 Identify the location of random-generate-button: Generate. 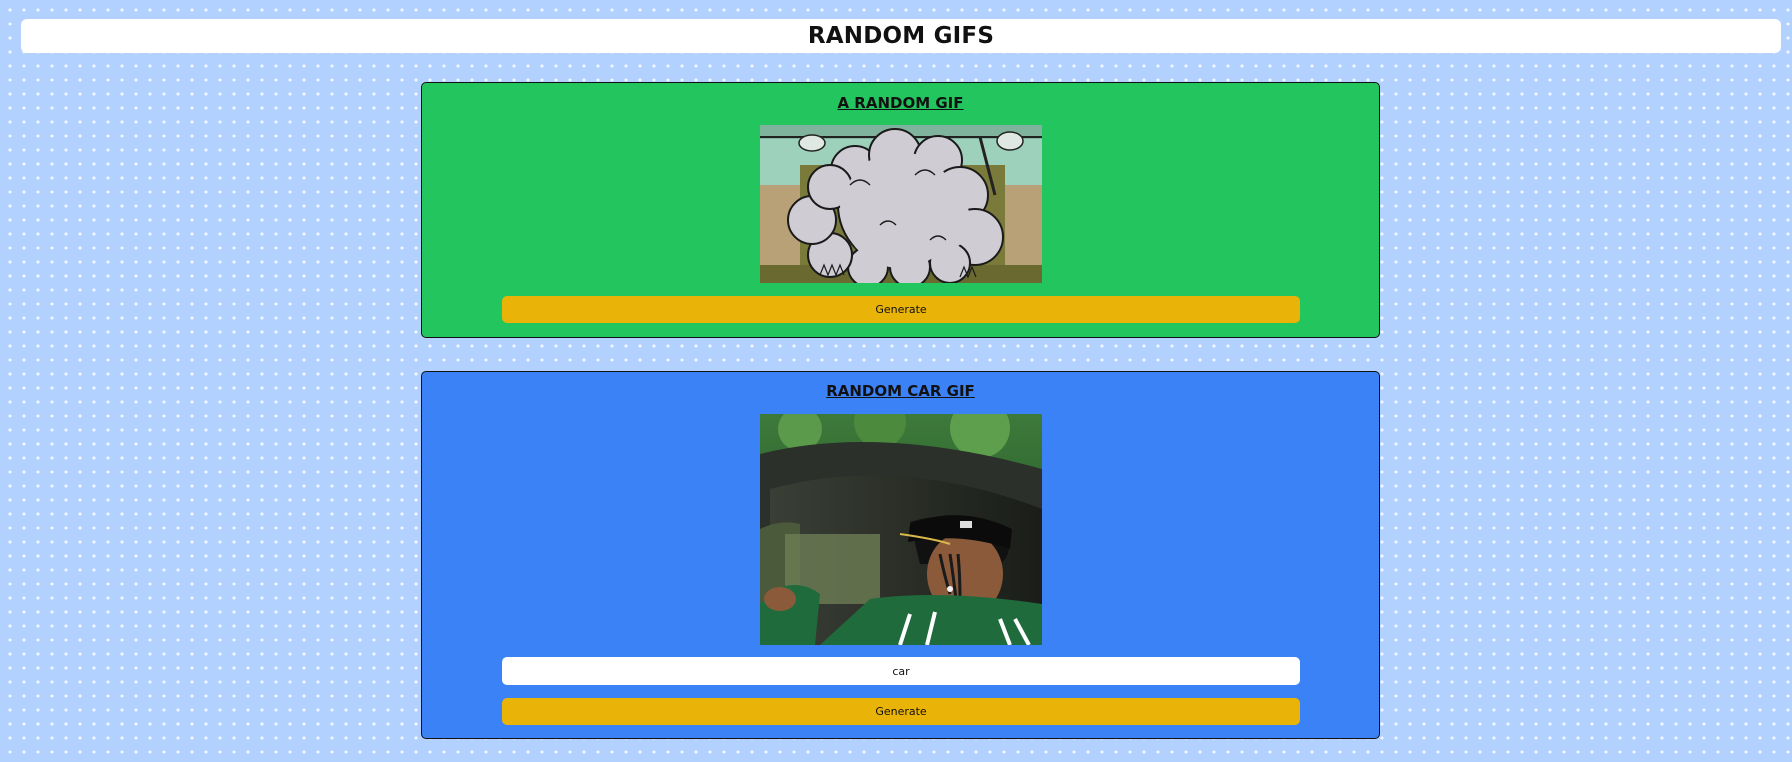
(901, 309).